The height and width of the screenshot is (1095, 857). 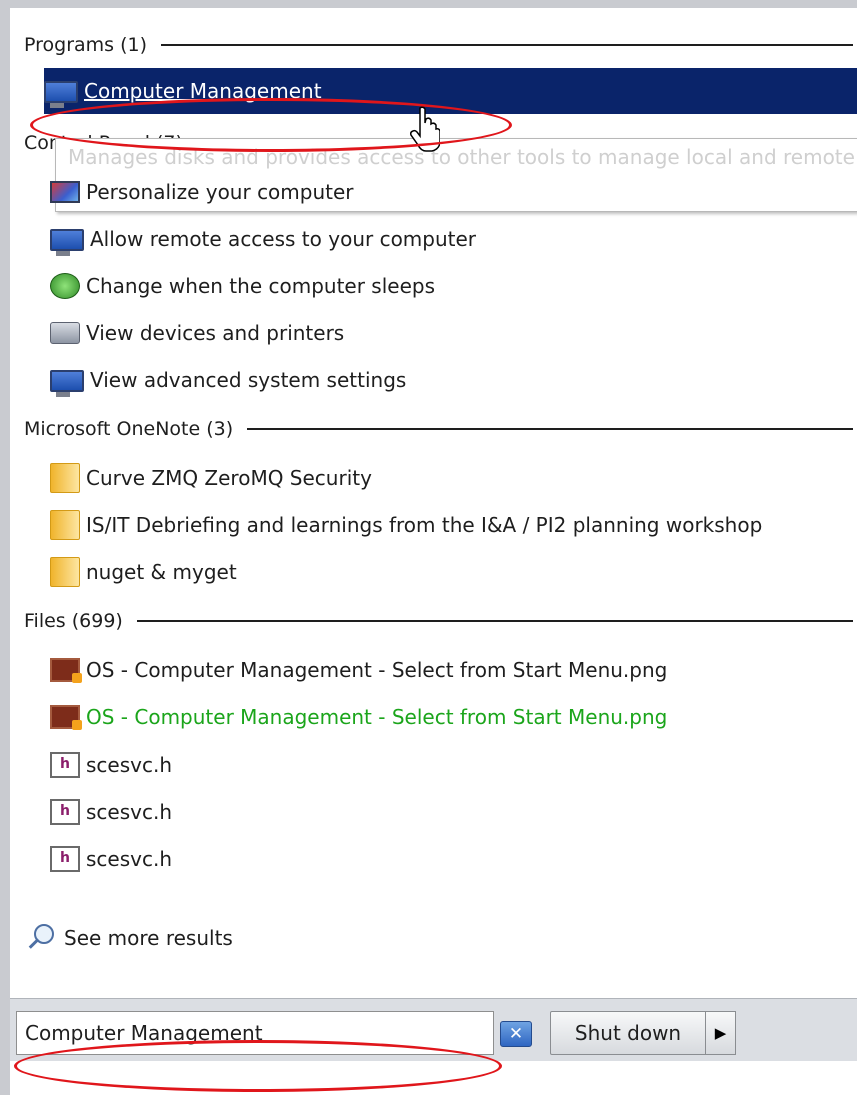 What do you see at coordinates (453, 286) in the screenshot?
I see `result-change-sleep: Change when the computer sleeps` at bounding box center [453, 286].